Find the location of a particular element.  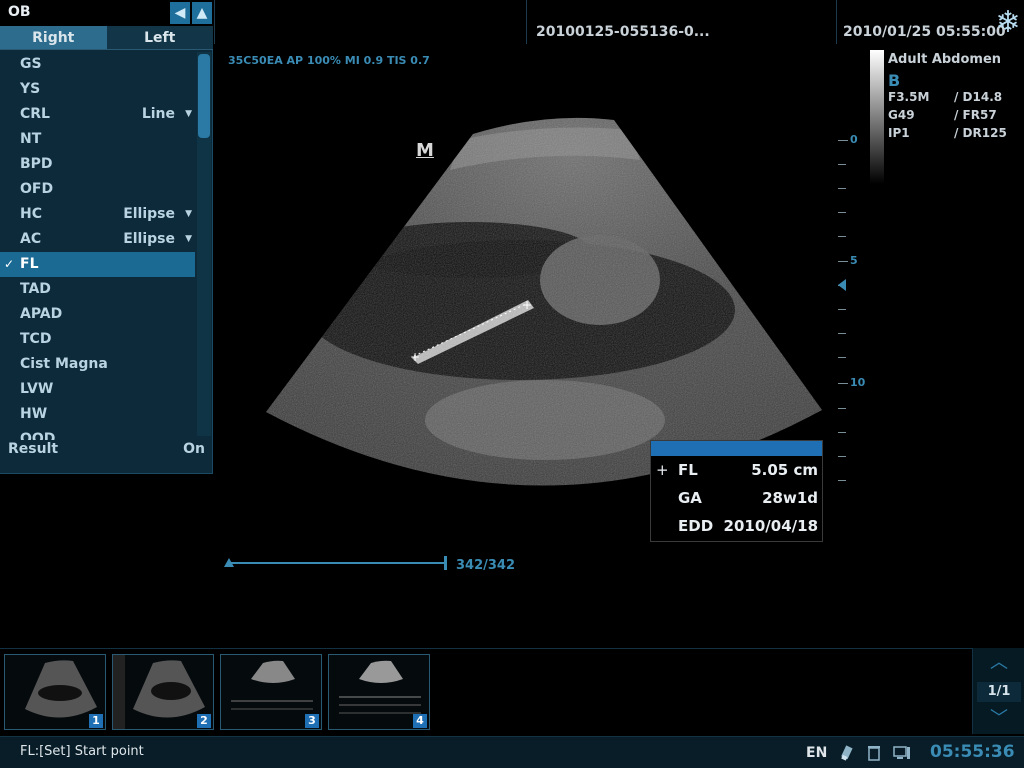

thumbnail-pager: ︿ 1/1 ﹀ is located at coordinates (998, 691).